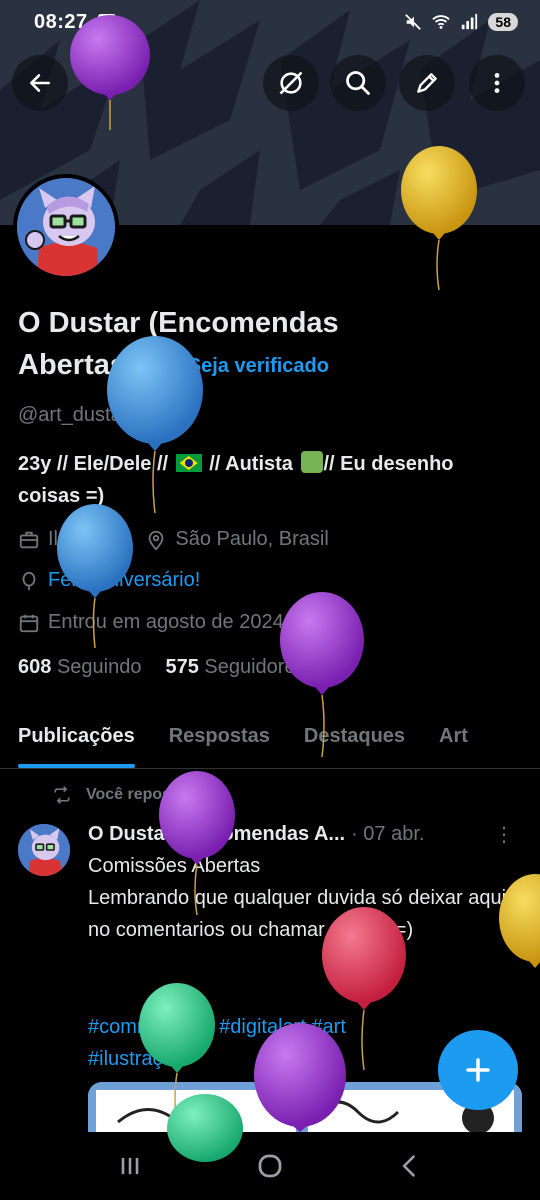 This screenshot has height=1200, width=540. I want to click on plus-icon, so click(478, 1070).